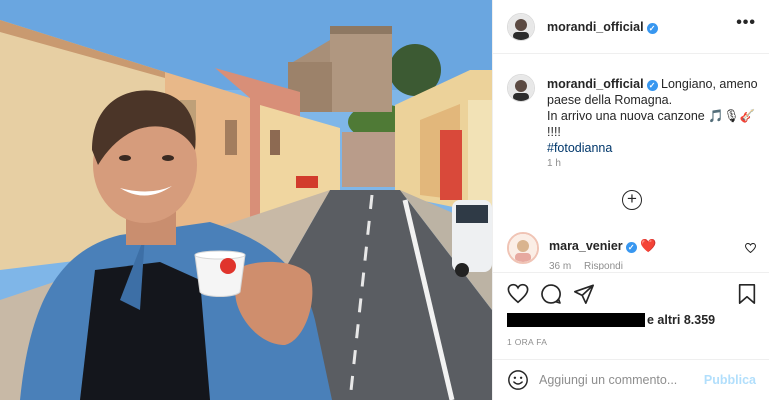  I want to click on comment-text: ❤️, so click(648, 245).